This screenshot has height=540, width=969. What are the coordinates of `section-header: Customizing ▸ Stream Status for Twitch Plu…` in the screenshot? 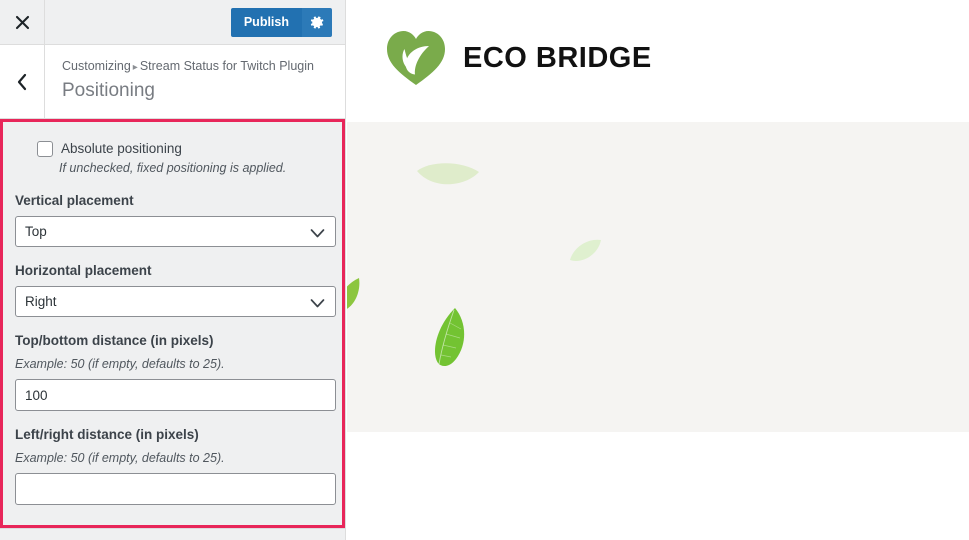 It's located at (172, 82).